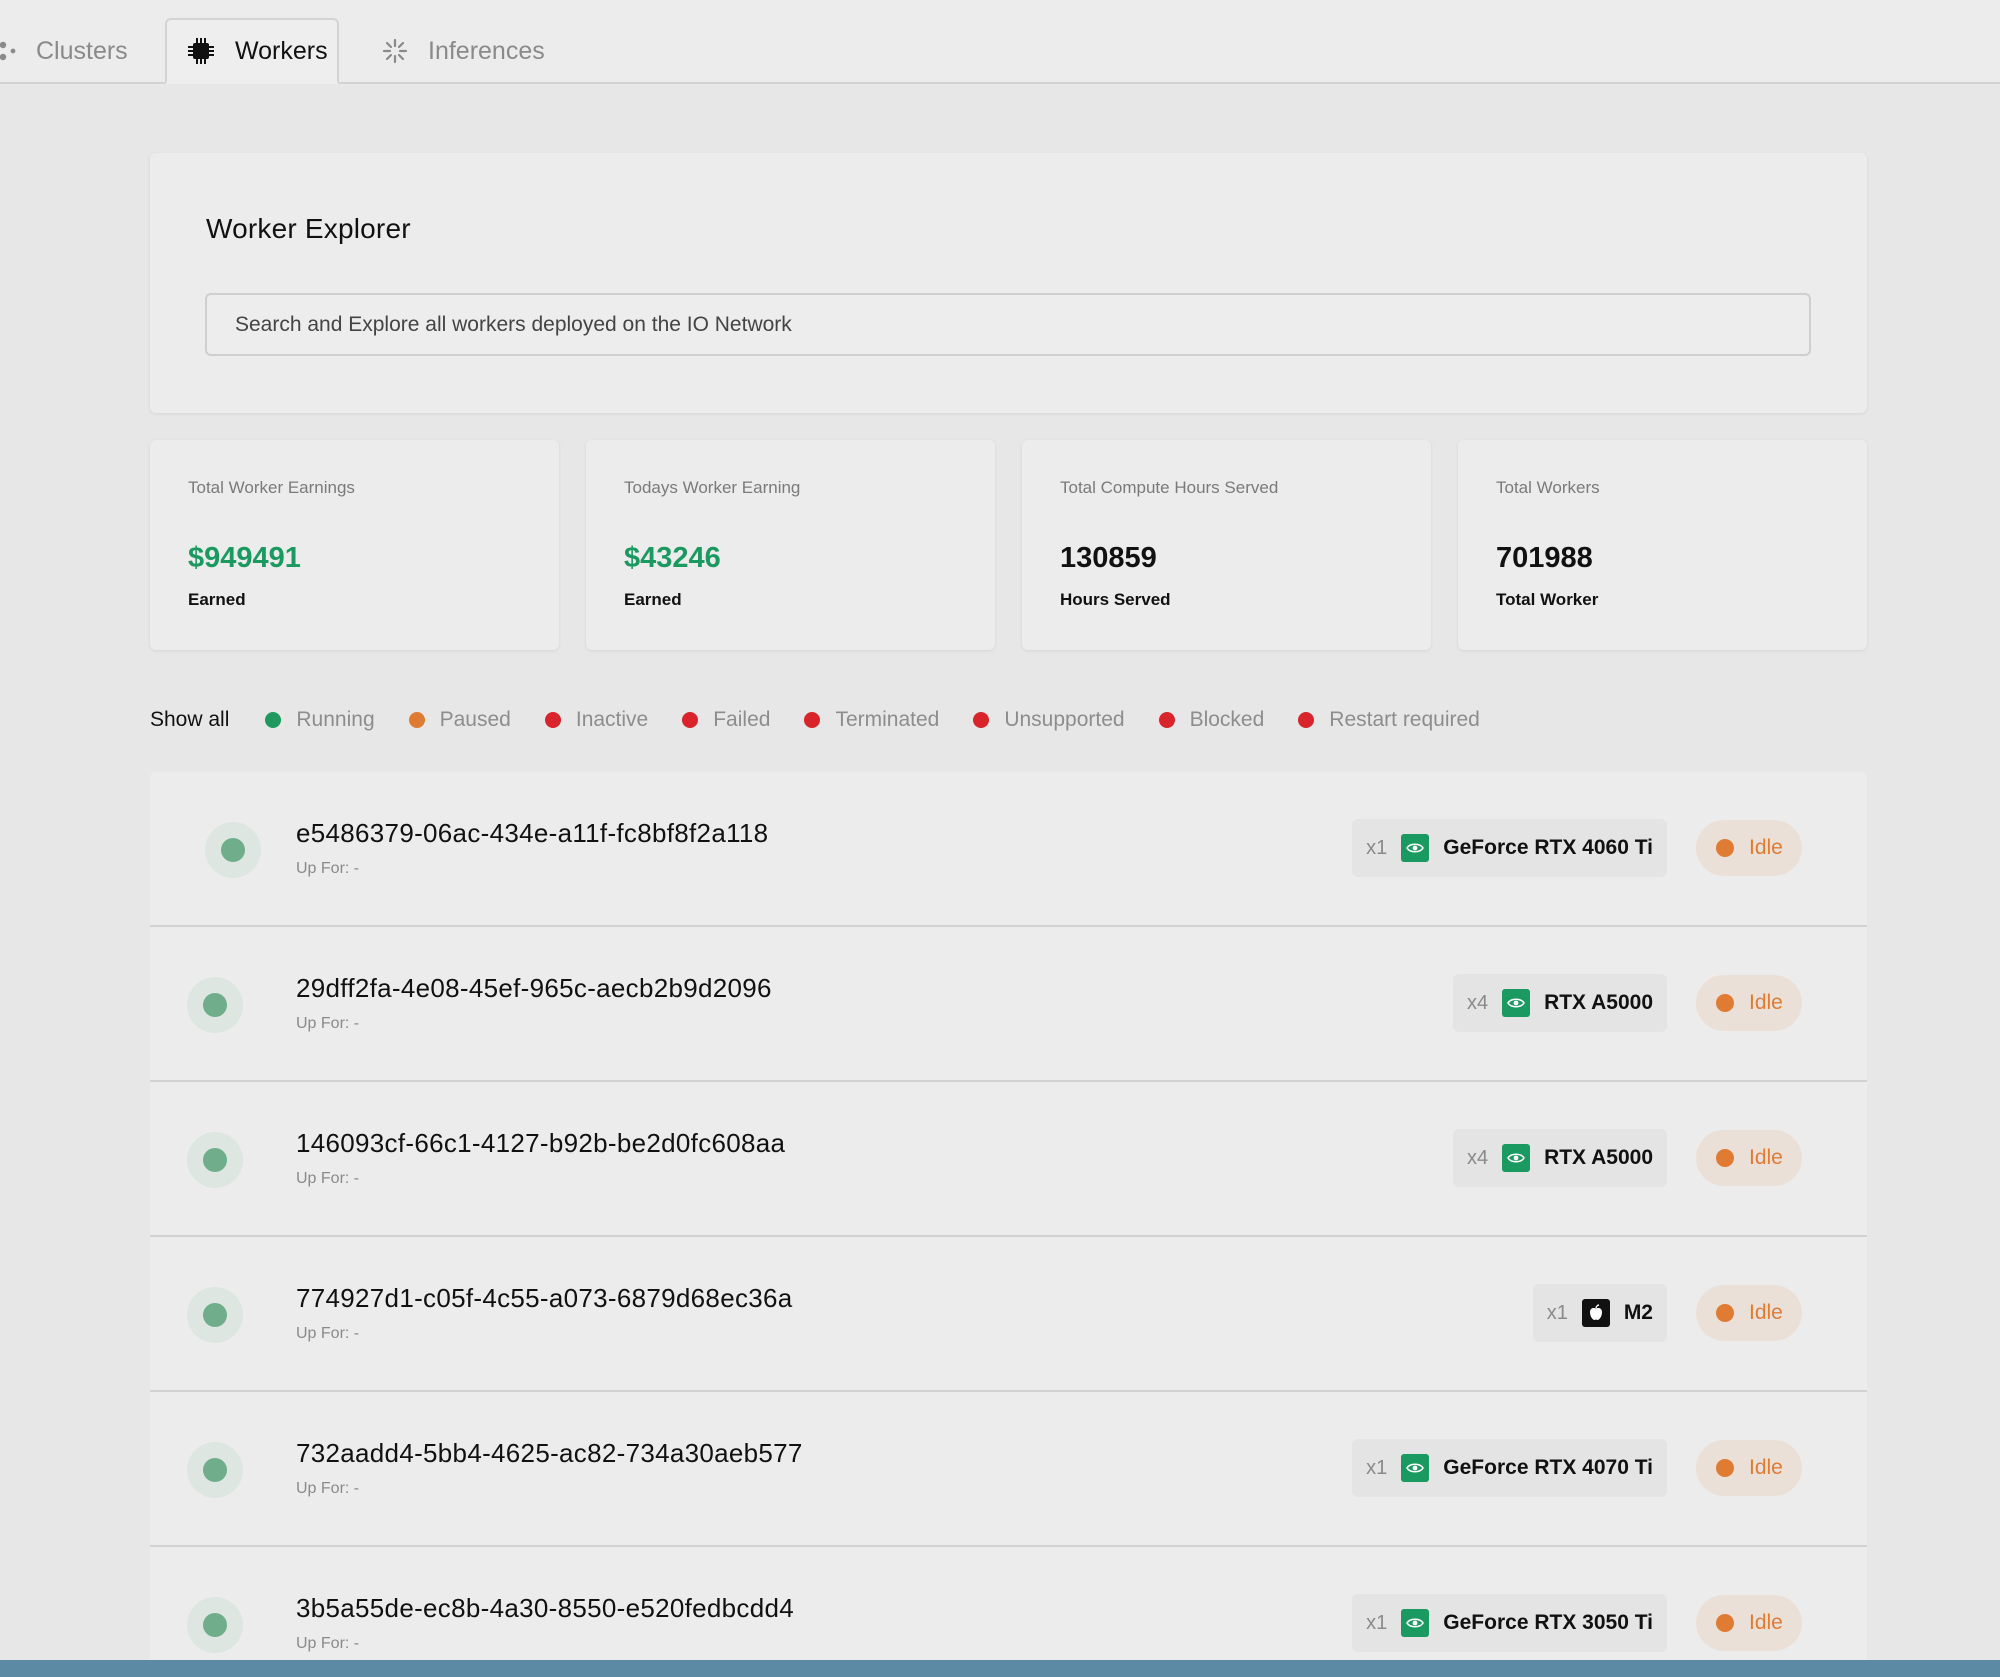  What do you see at coordinates (1000, 1668) in the screenshot?
I see `bottom-bar` at bounding box center [1000, 1668].